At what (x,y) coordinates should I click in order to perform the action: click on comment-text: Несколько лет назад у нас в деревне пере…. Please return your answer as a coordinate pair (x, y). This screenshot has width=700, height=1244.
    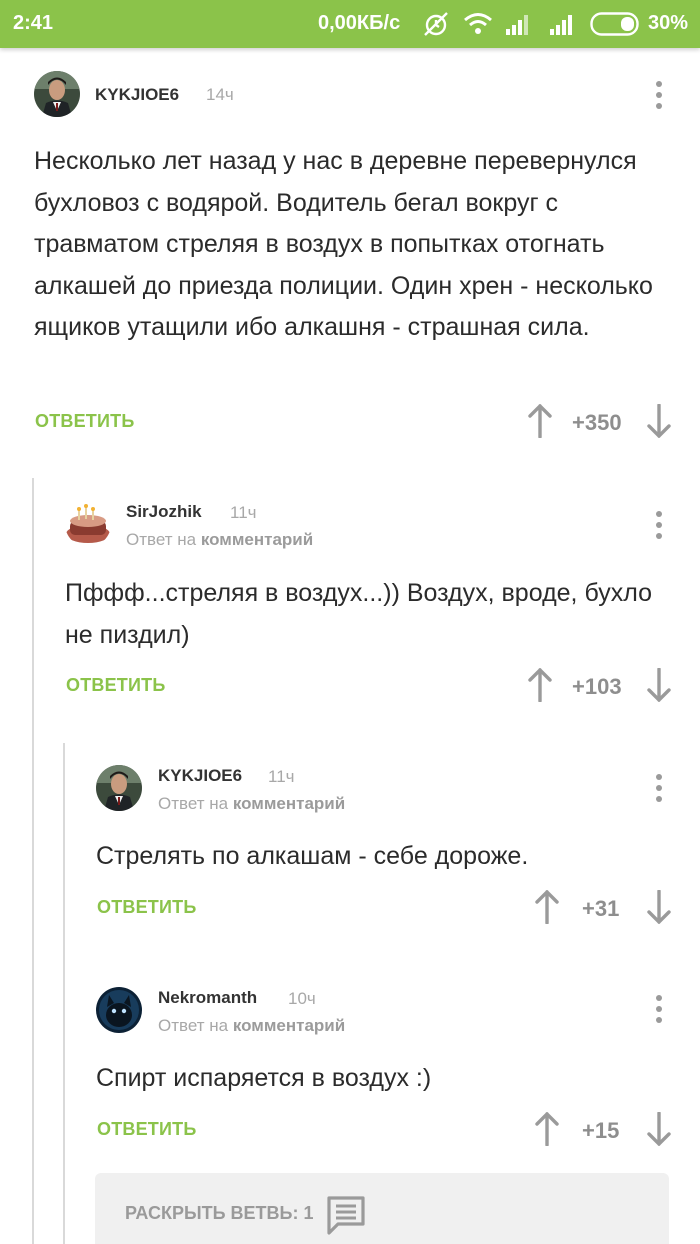
    Looking at the image, I should click on (343, 244).